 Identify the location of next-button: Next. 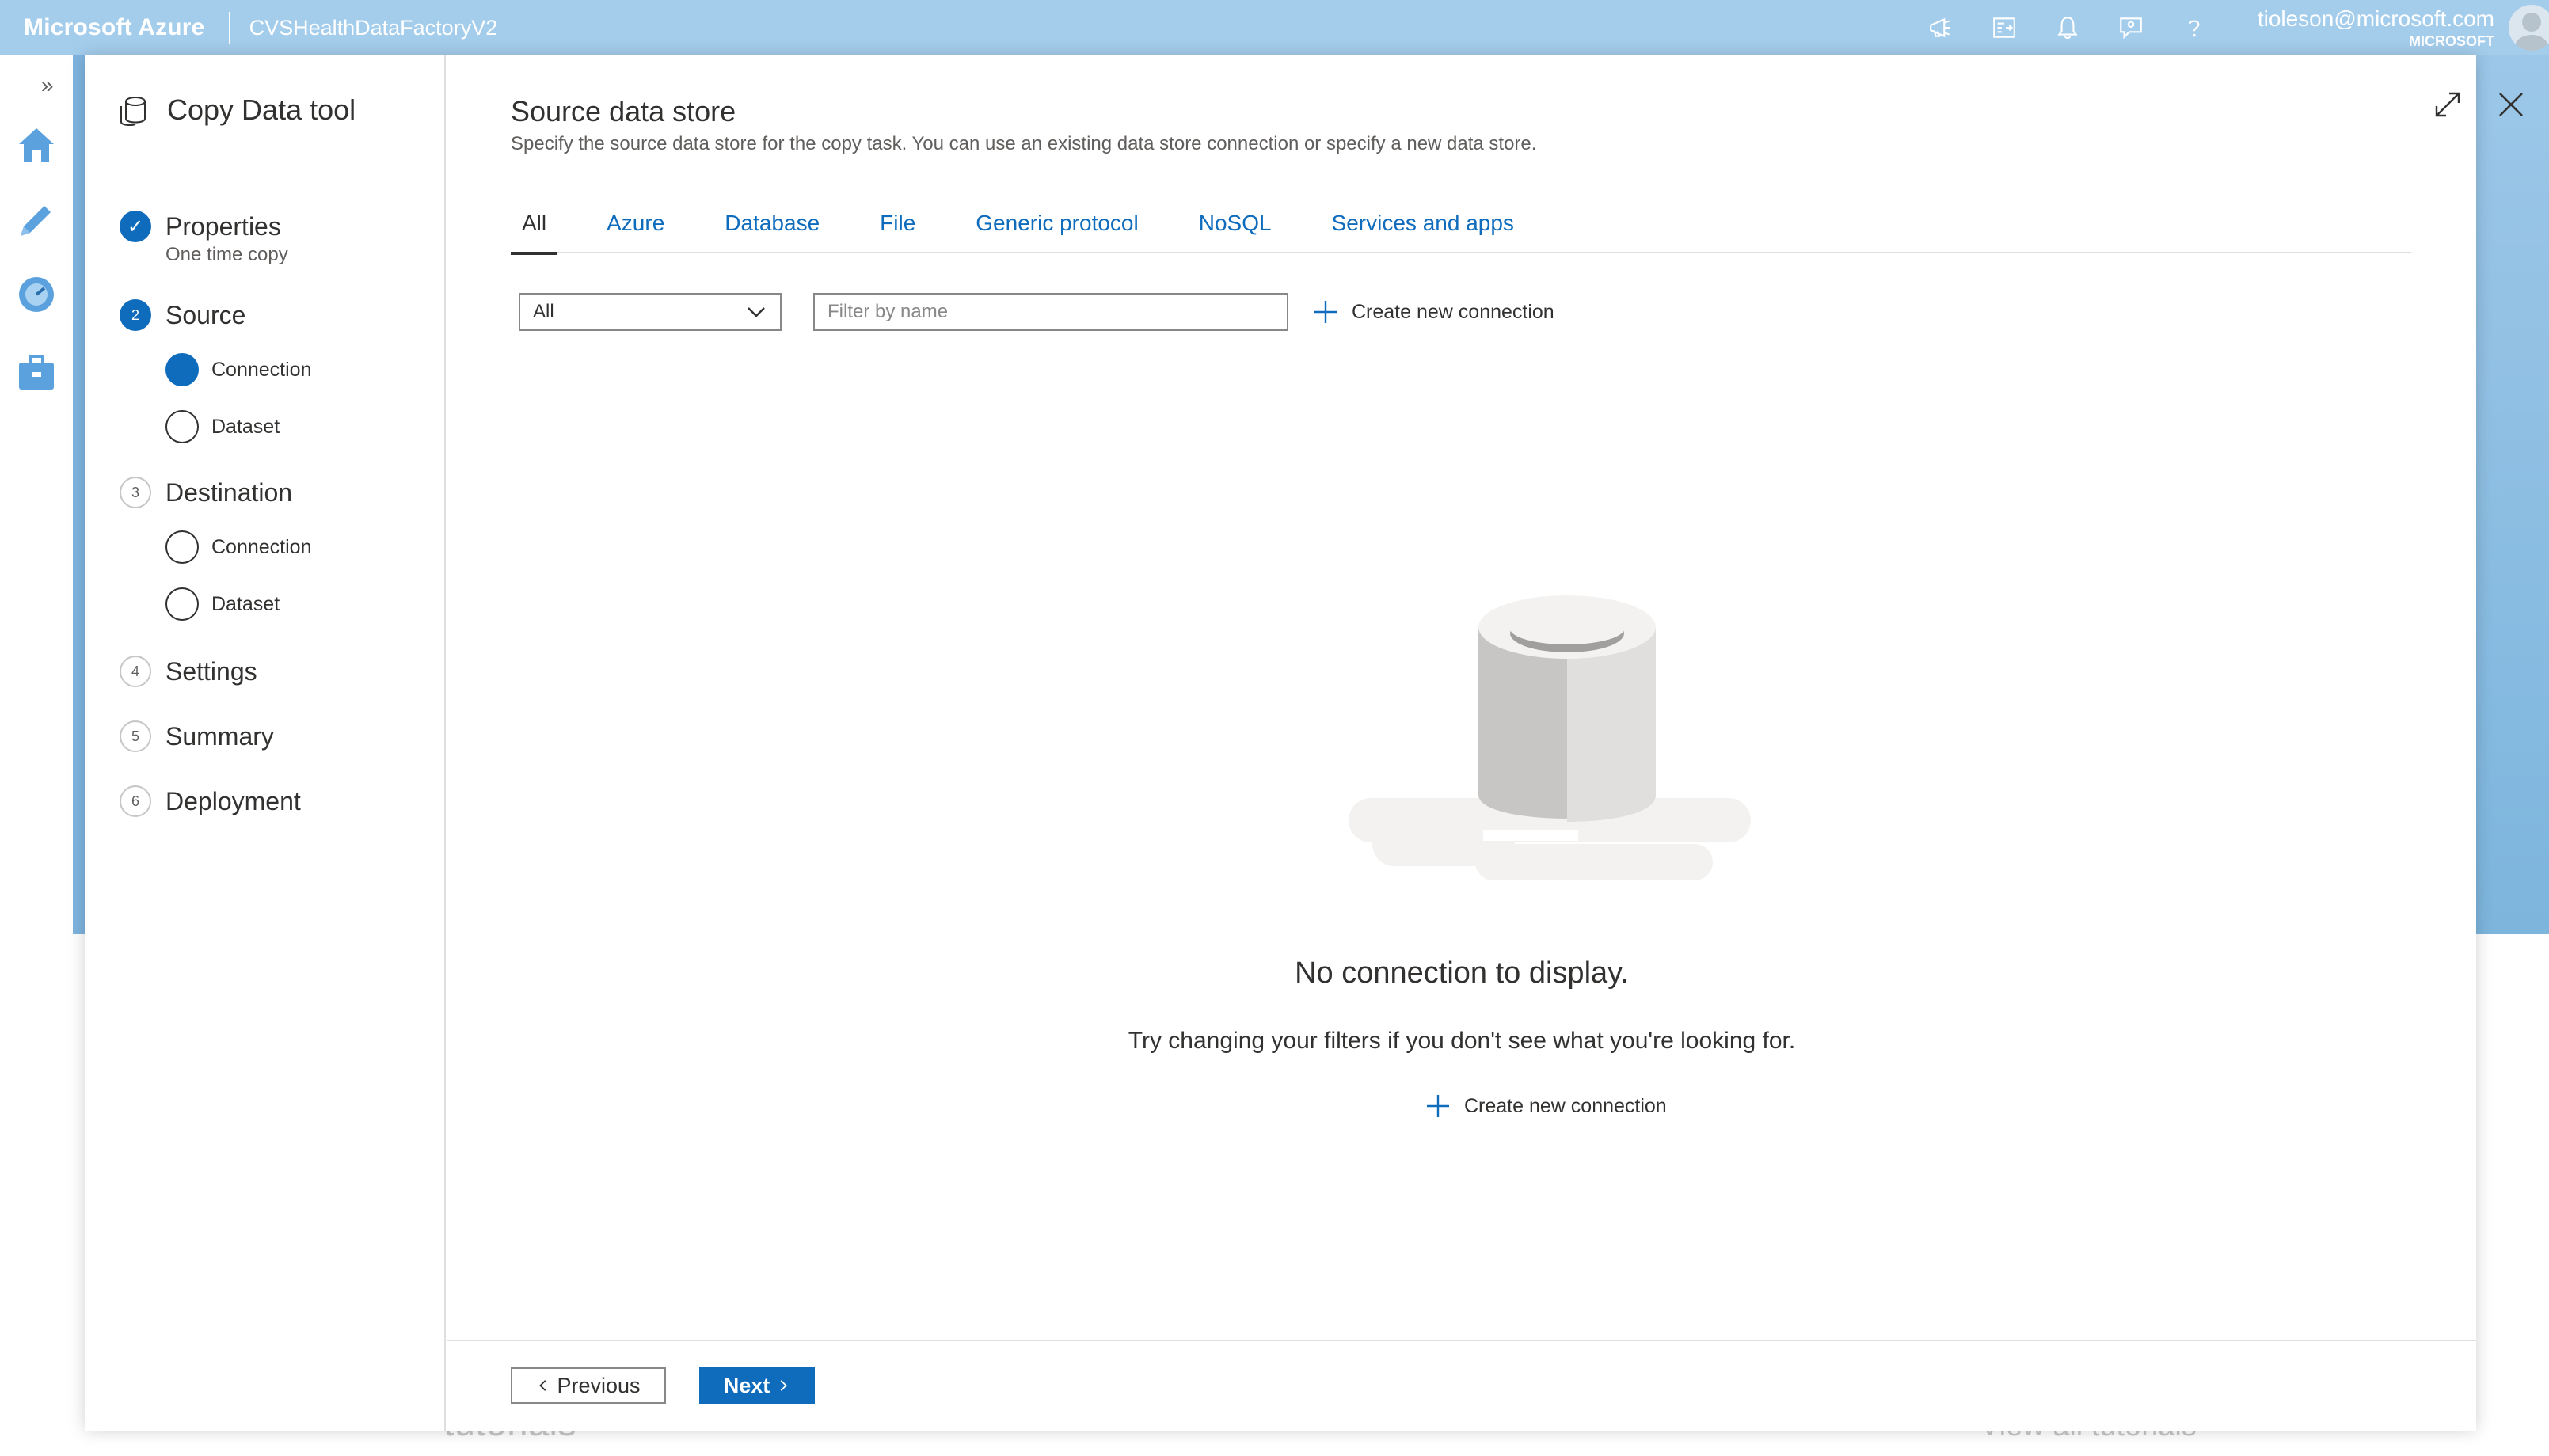
(757, 1385).